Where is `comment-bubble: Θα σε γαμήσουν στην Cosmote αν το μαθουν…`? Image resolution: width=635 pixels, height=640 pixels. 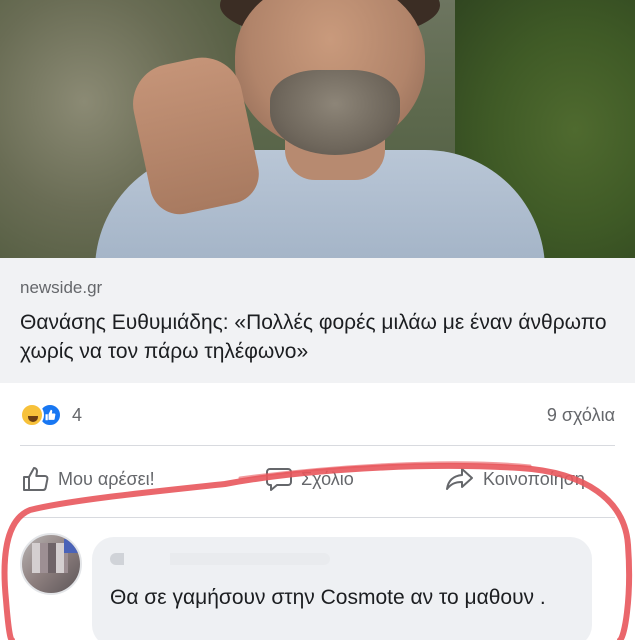
comment-bubble: Θα σε γαμήσουν στην Cosmote αν το μαθουν… is located at coordinates (342, 588).